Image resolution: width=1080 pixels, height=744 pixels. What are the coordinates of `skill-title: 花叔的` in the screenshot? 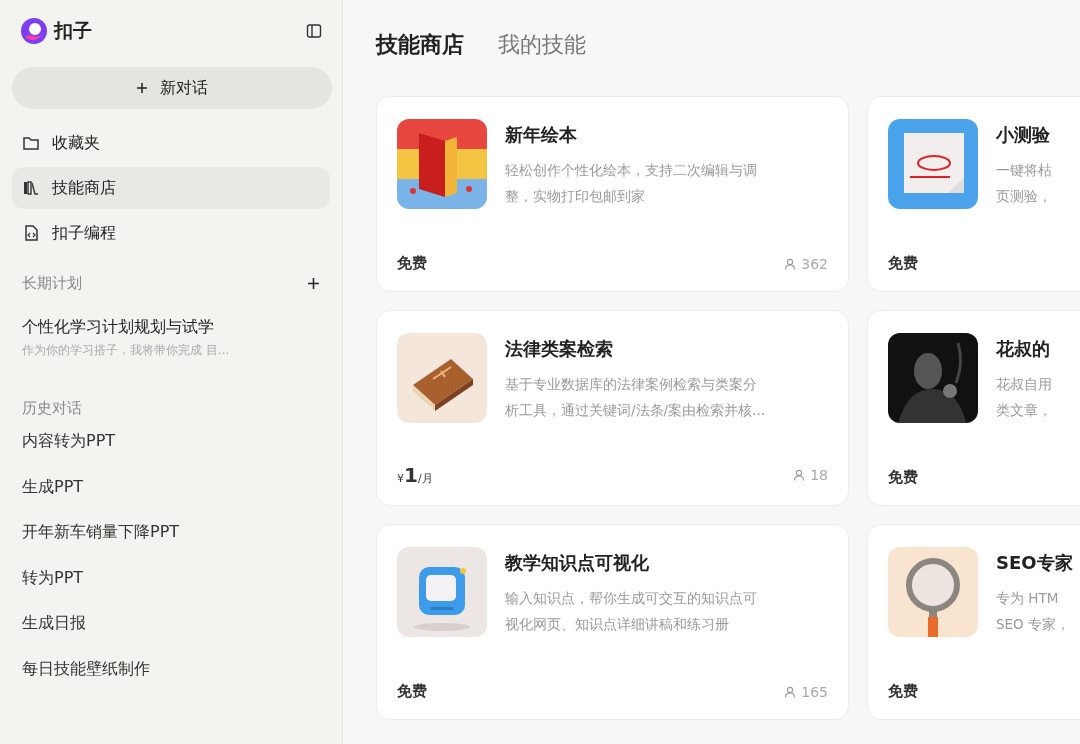 It's located at (1023, 349).